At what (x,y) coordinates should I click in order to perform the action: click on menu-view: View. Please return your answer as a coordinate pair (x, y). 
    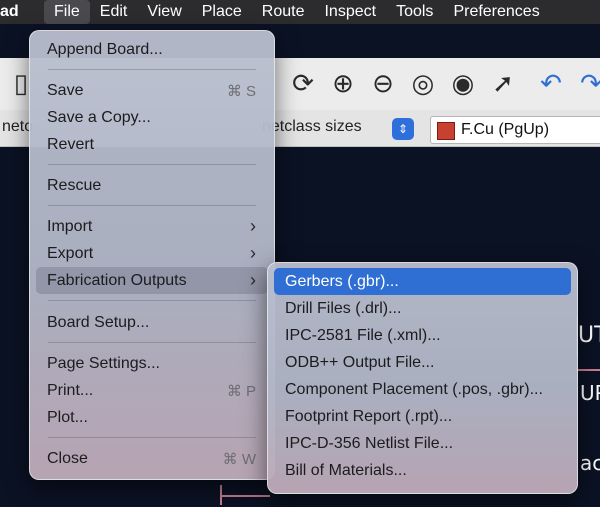
    Looking at the image, I should click on (164, 12).